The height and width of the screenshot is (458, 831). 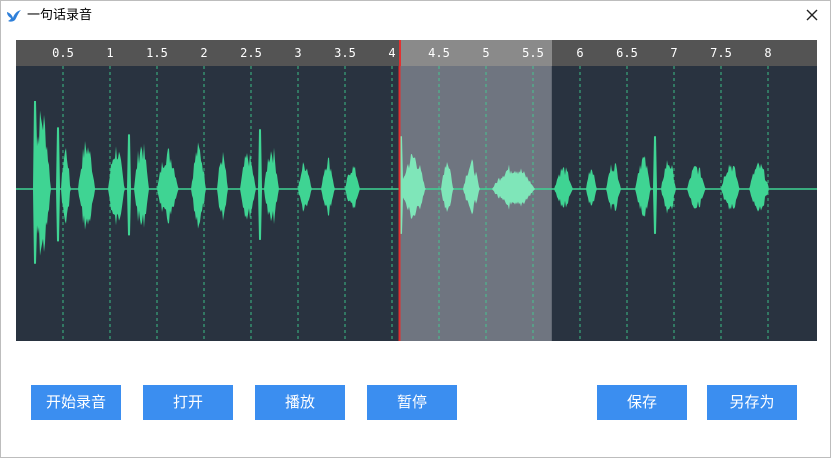 What do you see at coordinates (416, 53) in the screenshot?
I see `time-ruler: 0.5 1 1.5 2 2.5 3 3.5 4 4.5 5 5.5 6 6.5 7 7.5 8` at bounding box center [416, 53].